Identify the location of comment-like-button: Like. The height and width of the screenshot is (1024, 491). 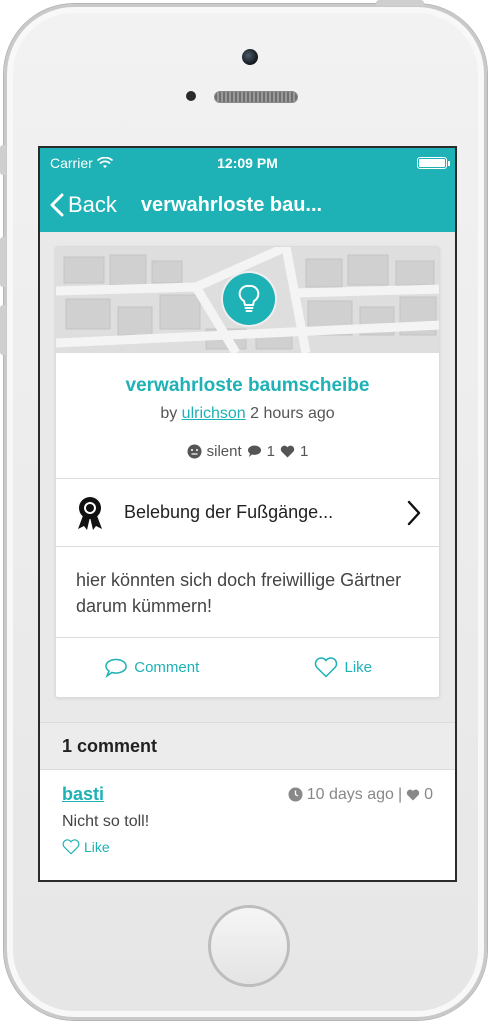
(247, 847).